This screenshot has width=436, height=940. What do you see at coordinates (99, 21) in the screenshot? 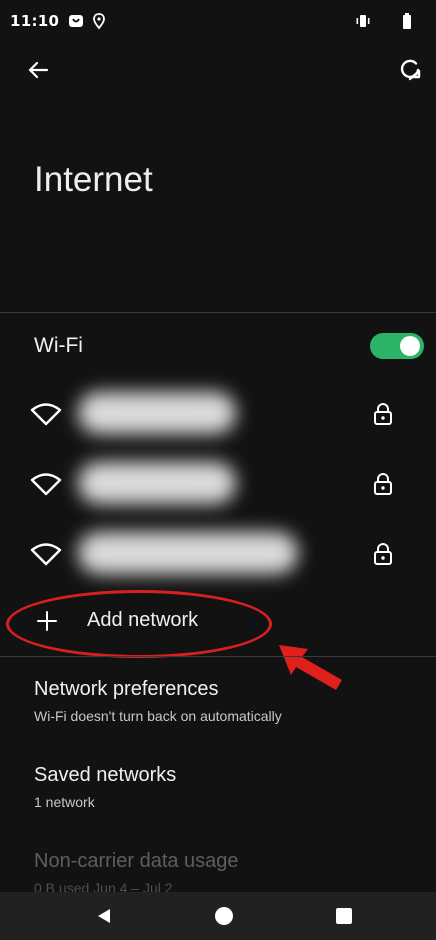
I see `location-pin-icon` at bounding box center [99, 21].